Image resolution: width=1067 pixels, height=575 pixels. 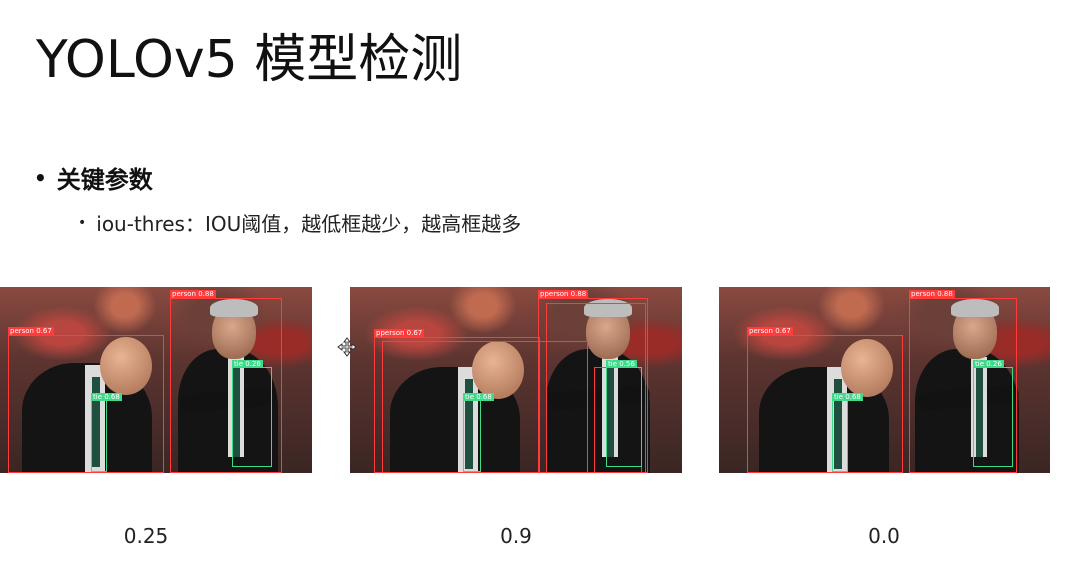 I want to click on bullet-key-params-label: 关键参数, so click(x=104, y=180).